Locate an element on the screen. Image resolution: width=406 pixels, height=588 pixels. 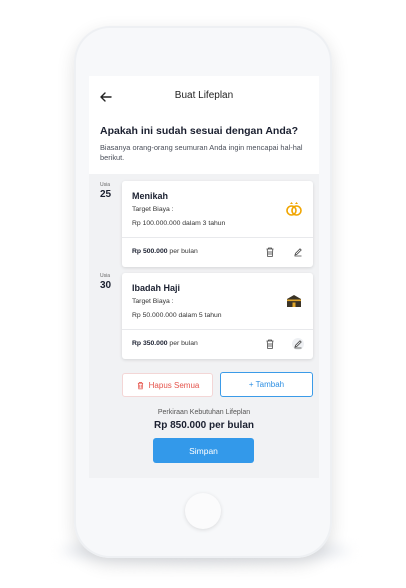
add-plan-button: + Tambah is located at coordinates (266, 384).